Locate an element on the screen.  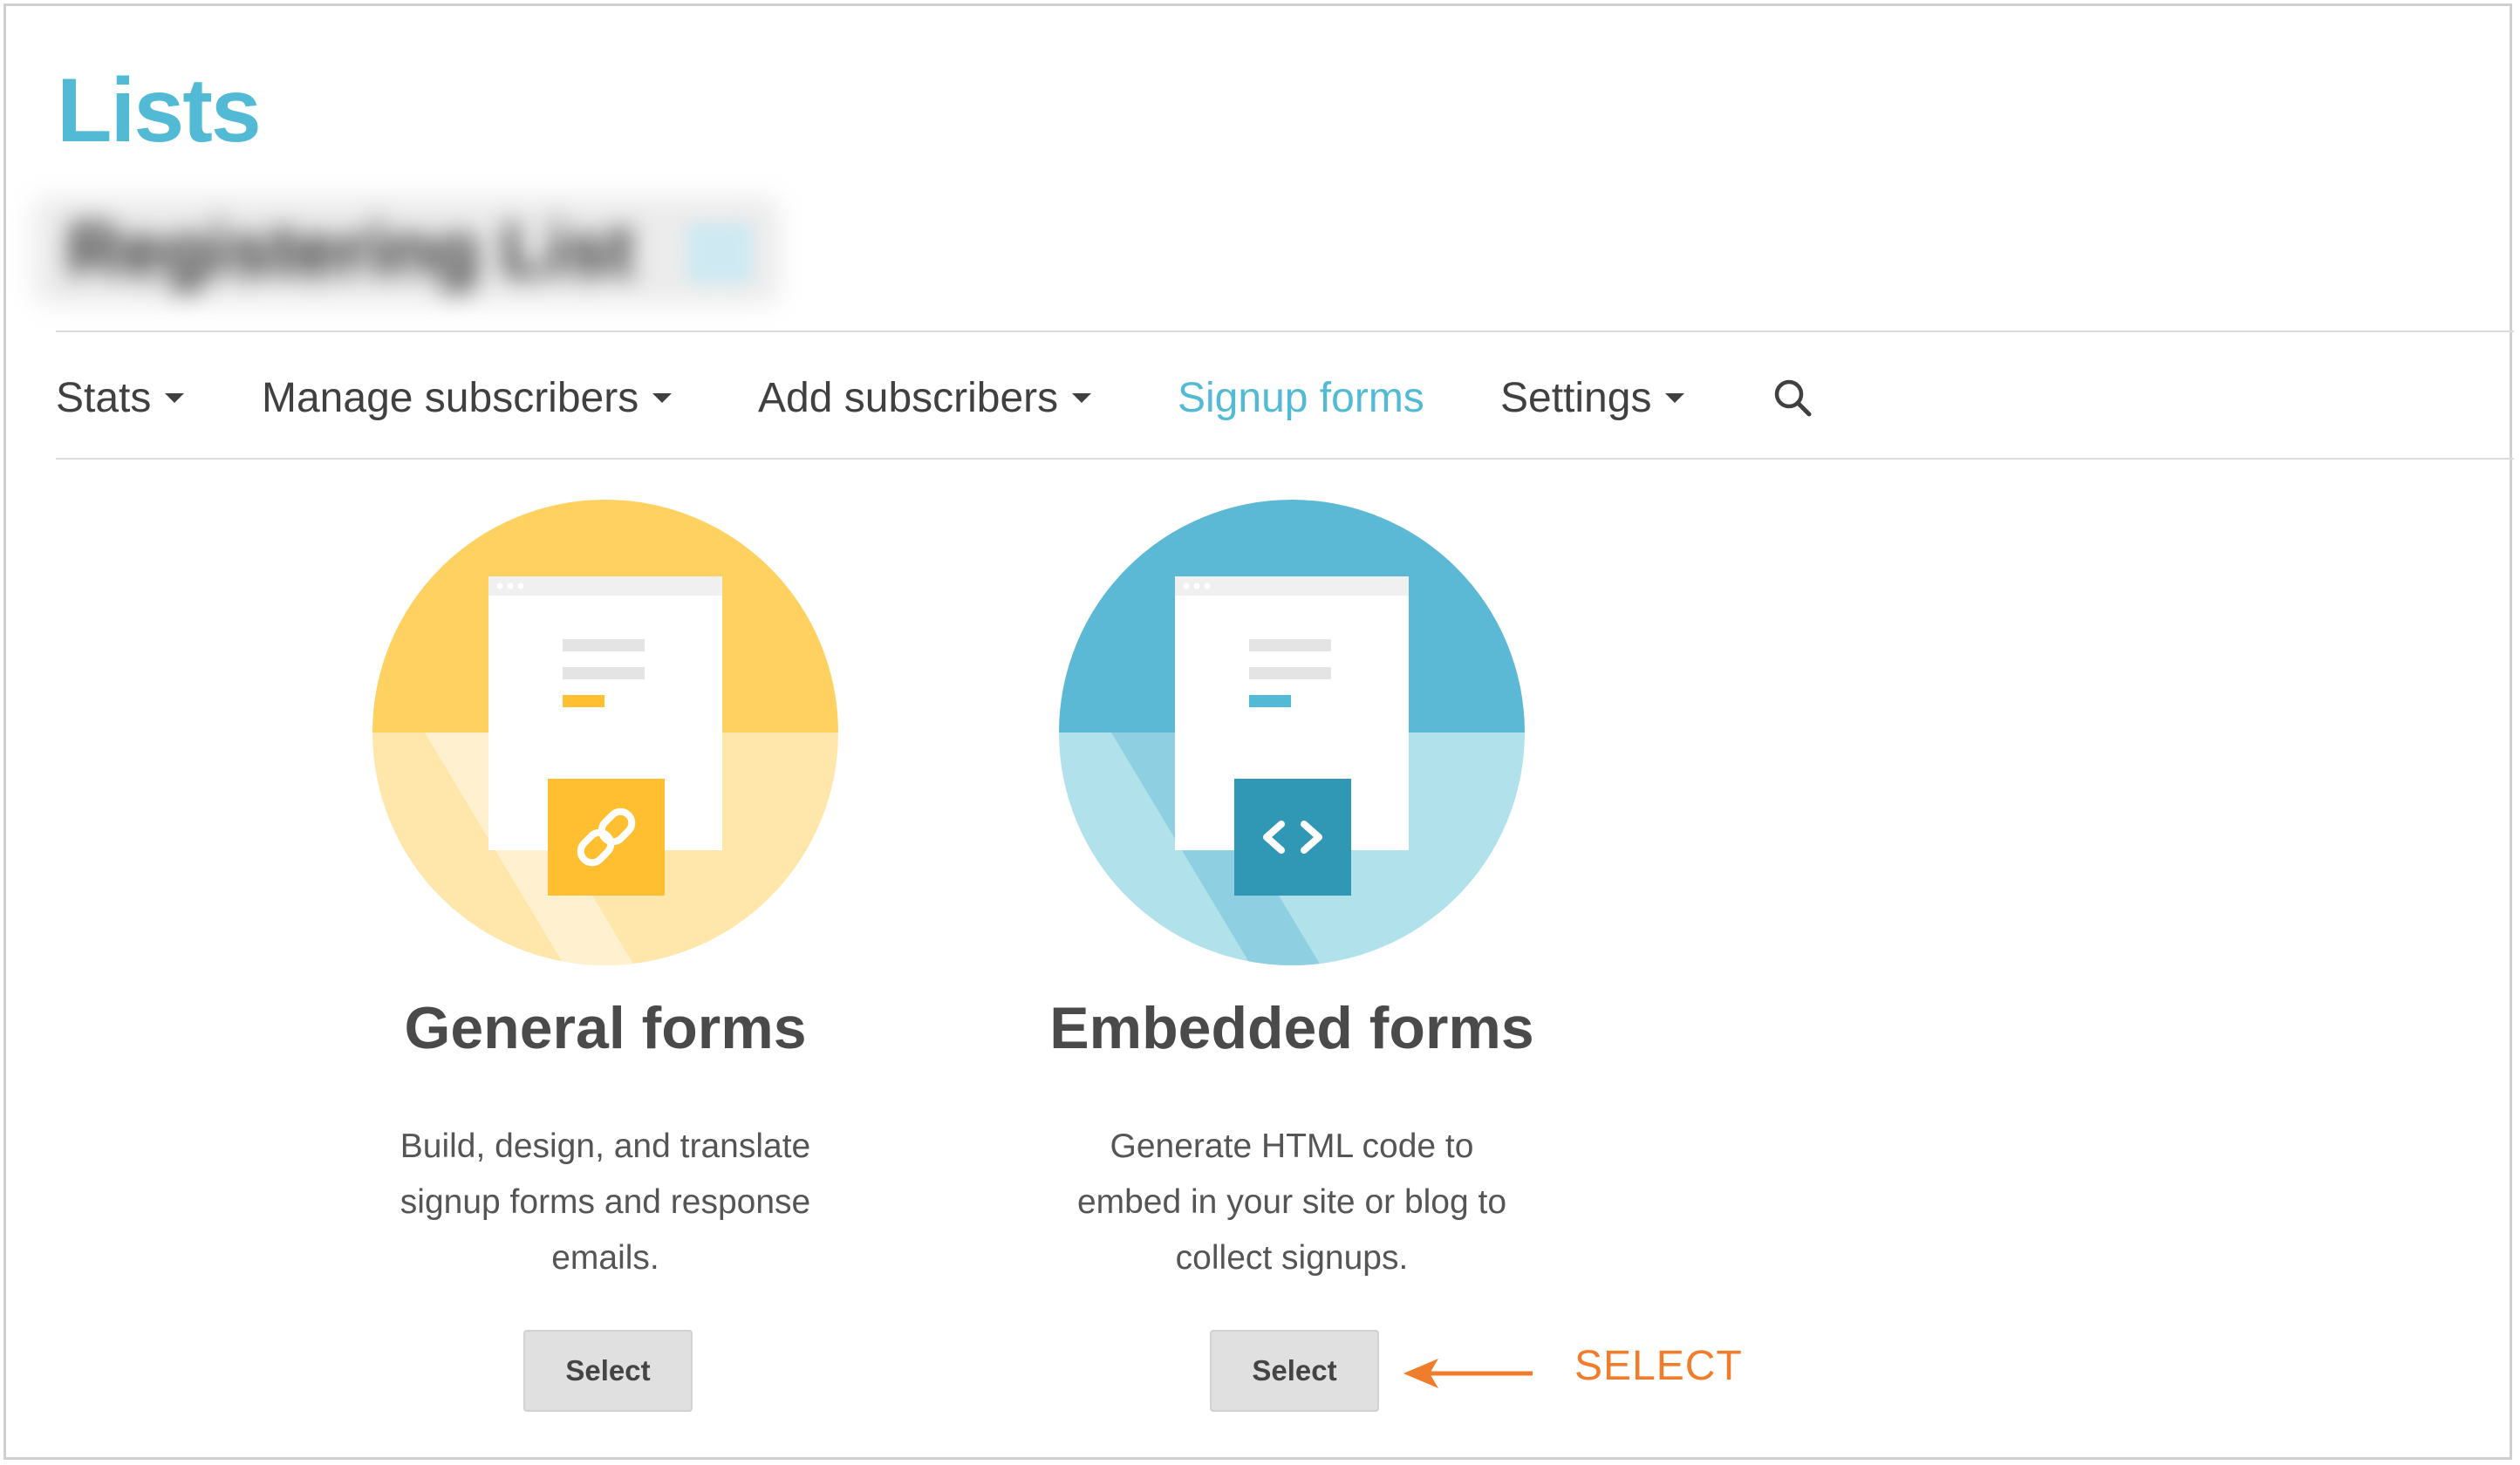
select-general-forms-button: Select is located at coordinates (608, 1371).